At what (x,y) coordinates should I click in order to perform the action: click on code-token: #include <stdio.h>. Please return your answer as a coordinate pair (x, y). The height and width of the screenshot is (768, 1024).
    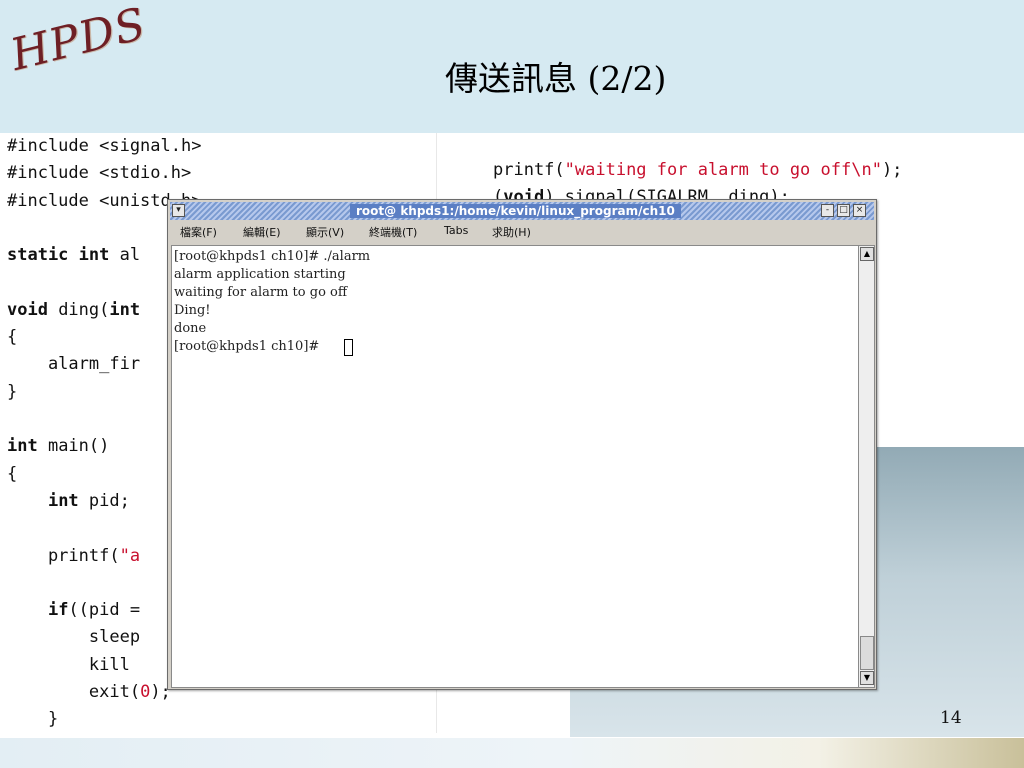
    Looking at the image, I should click on (99, 173).